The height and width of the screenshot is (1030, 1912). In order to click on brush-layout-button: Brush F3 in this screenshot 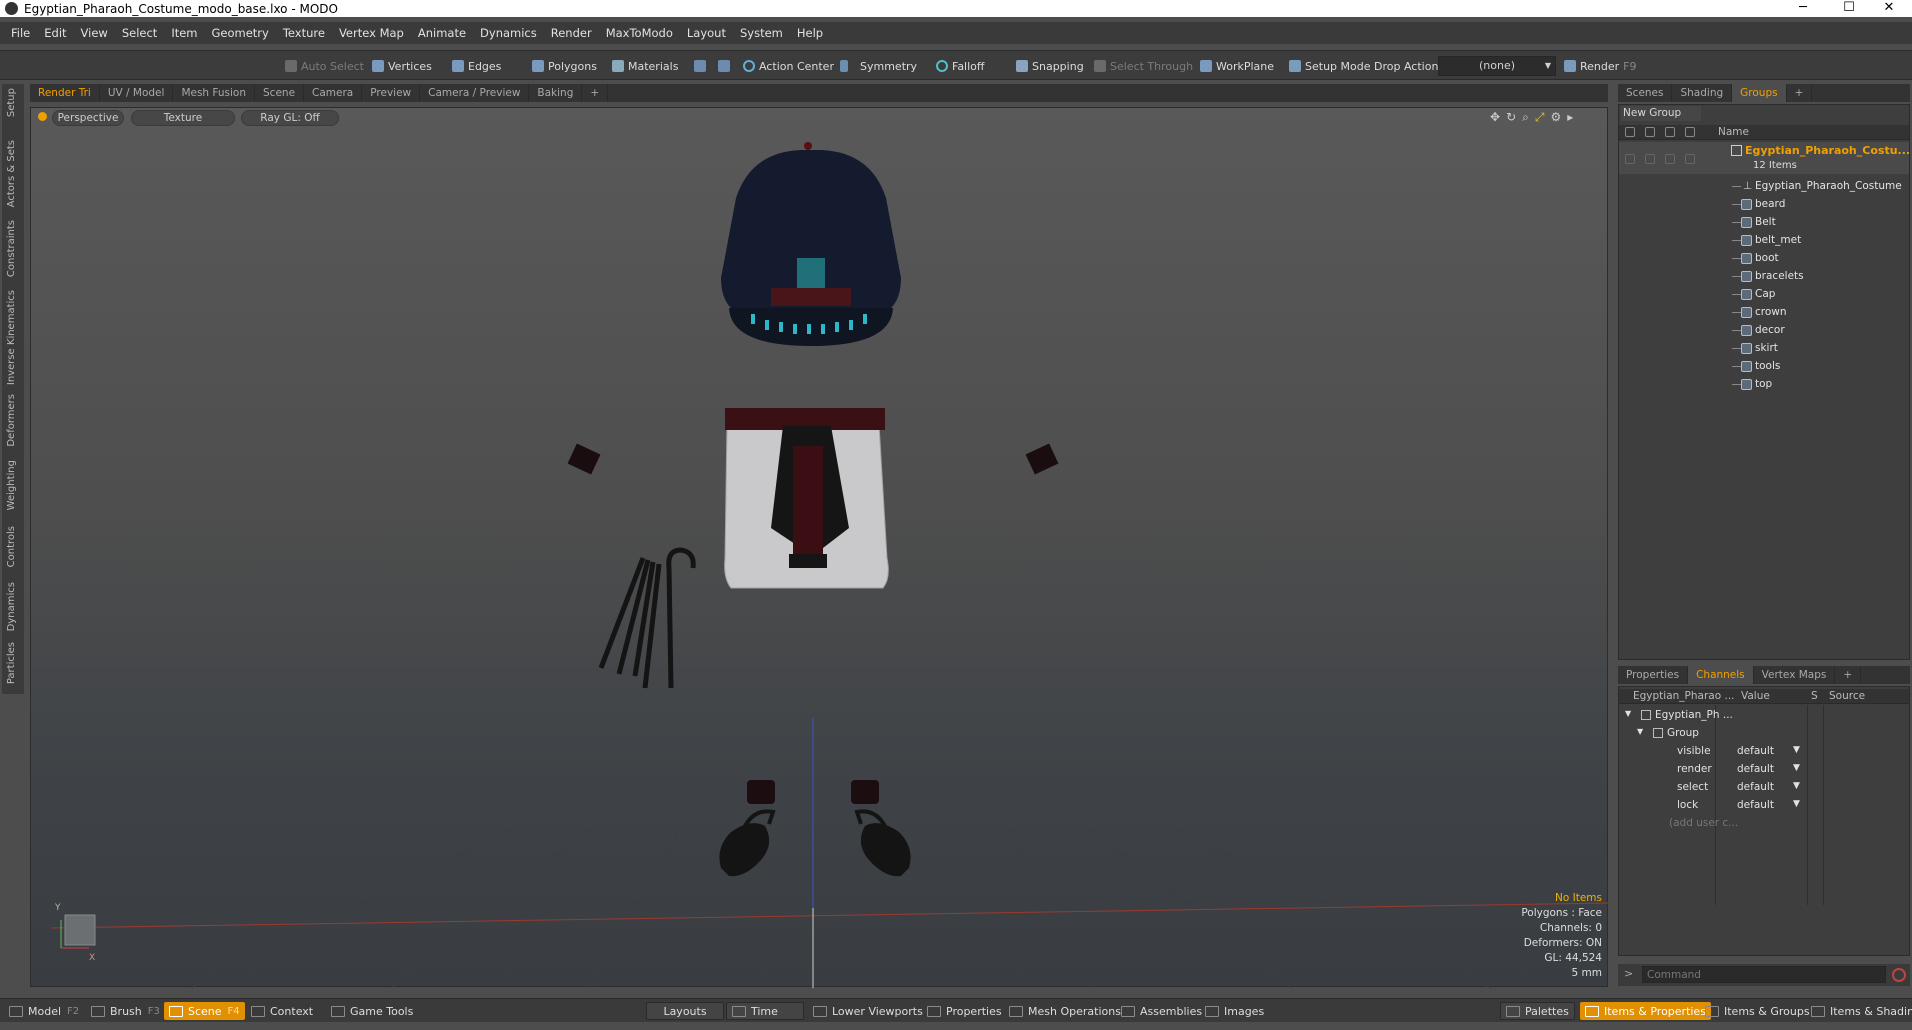, I will do `click(125, 1011)`.